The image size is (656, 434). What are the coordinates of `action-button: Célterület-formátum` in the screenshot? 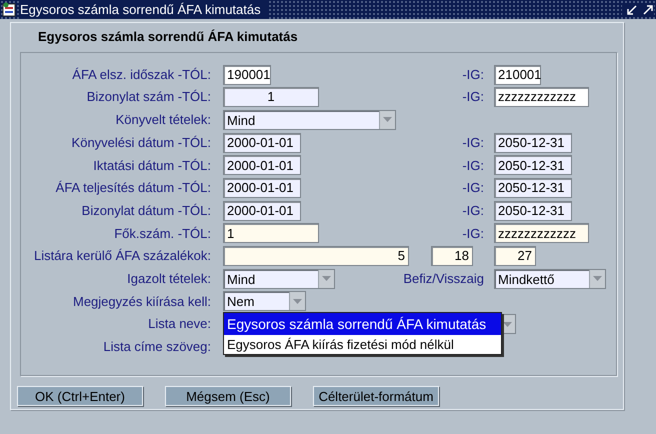 It's located at (376, 396).